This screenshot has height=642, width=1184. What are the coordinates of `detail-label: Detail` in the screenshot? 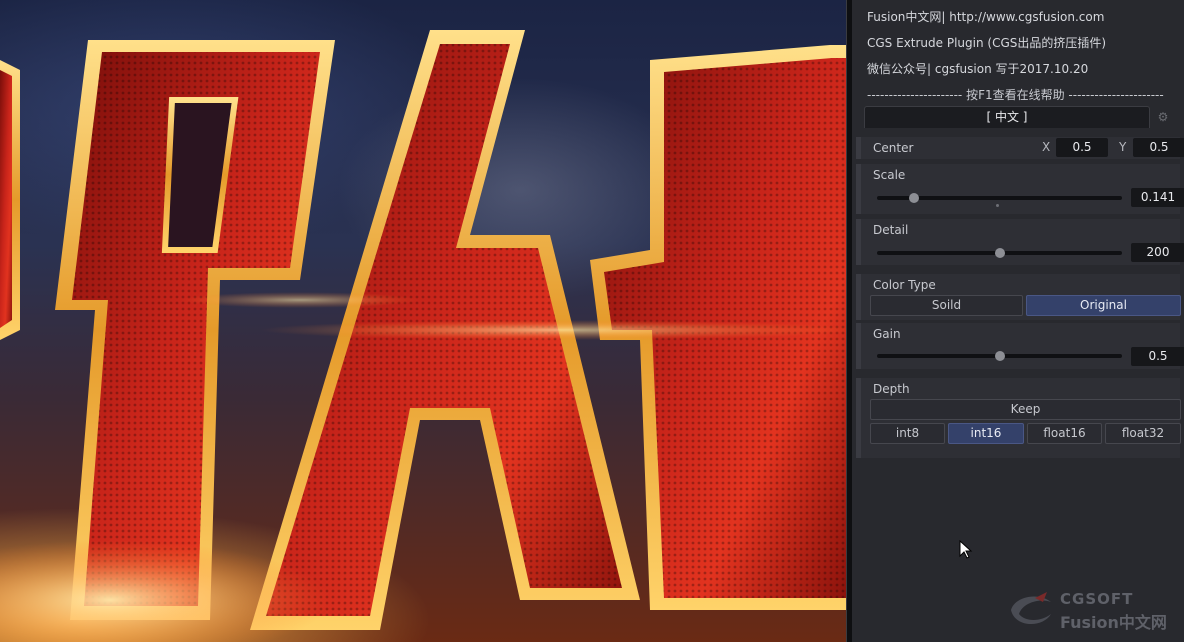 It's located at (891, 230).